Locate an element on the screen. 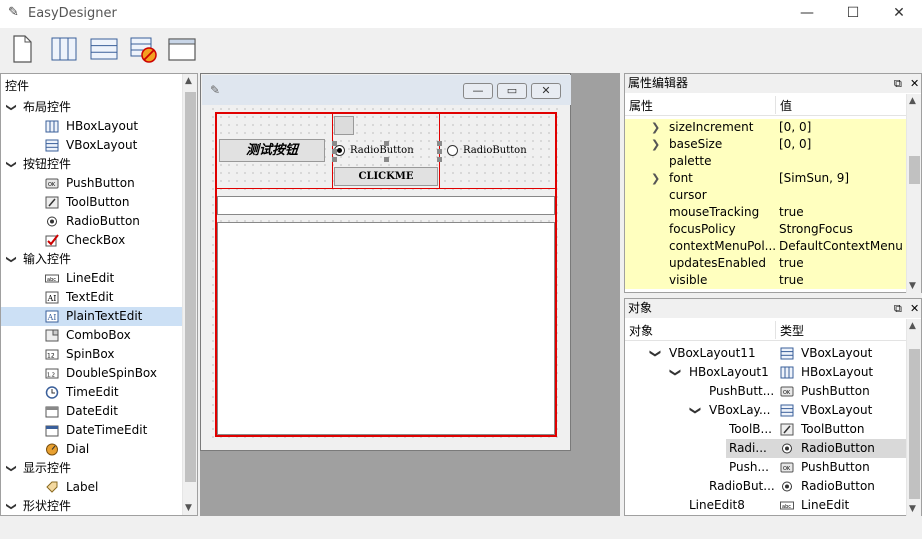 This screenshot has width=922, height=539. widget-item: HBoxLayout is located at coordinates (91, 126).